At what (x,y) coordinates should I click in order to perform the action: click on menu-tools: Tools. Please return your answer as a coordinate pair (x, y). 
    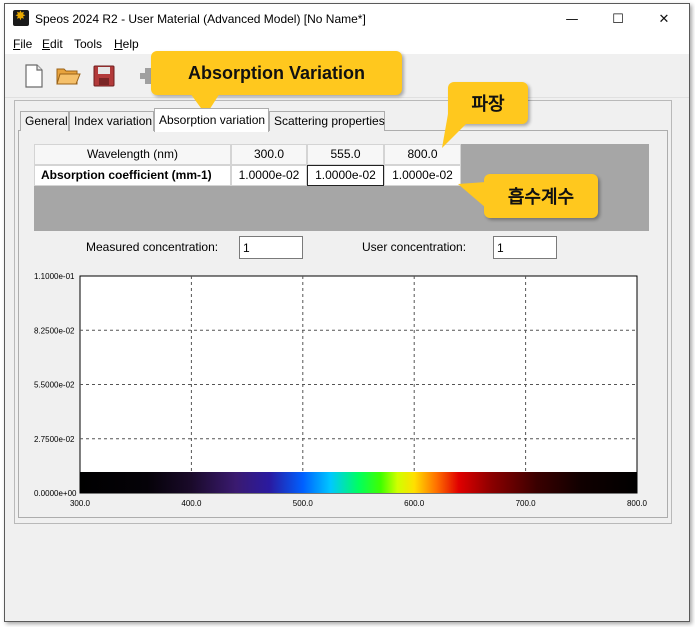
    Looking at the image, I should click on (88, 44).